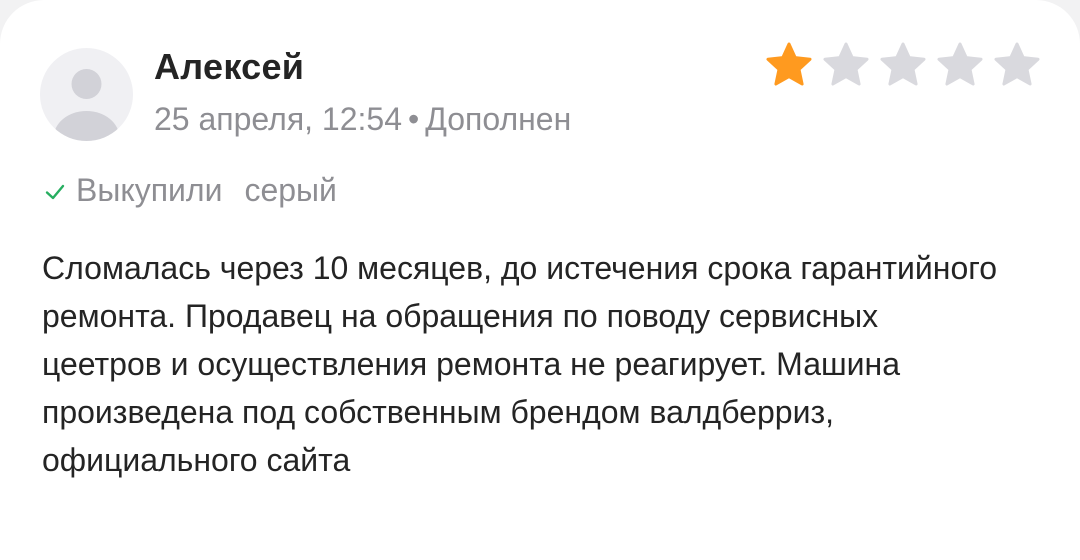  I want to click on purchase-info: Выкупили серый, so click(190, 190).